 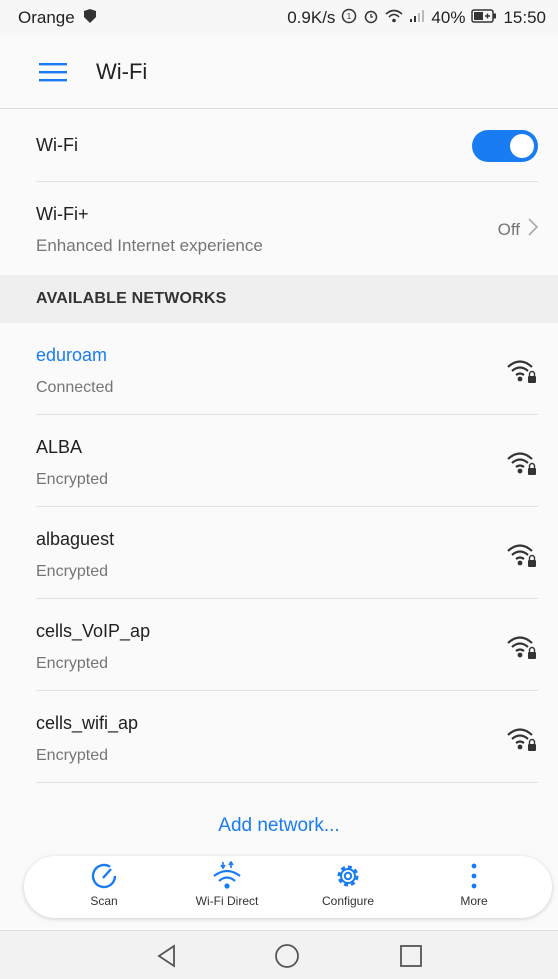 What do you see at coordinates (279, 737) in the screenshot?
I see `network-item-cells-wifi-ap: cells_wifi_ap Encrypted` at bounding box center [279, 737].